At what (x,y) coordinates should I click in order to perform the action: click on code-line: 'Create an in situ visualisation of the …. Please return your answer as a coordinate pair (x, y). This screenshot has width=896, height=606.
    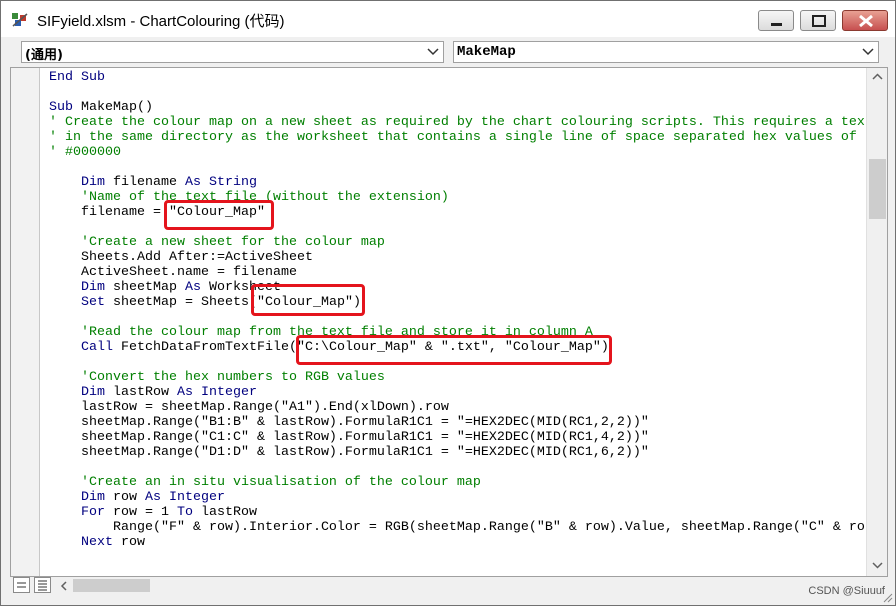
    Looking at the image, I should click on (265, 482).